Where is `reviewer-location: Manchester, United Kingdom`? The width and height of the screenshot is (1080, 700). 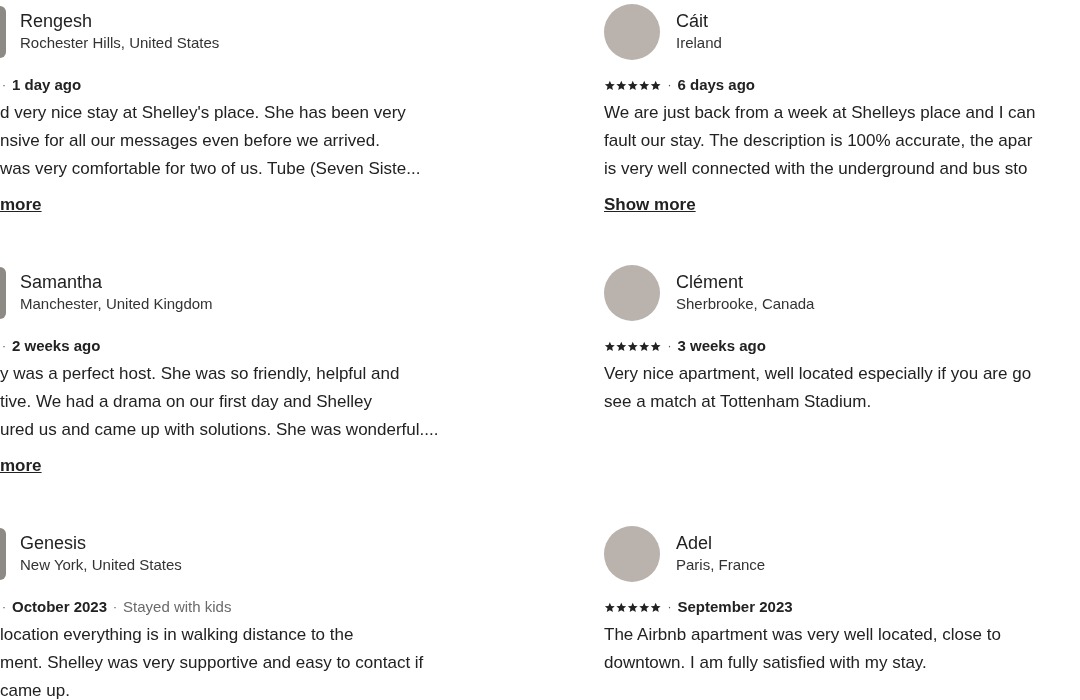
reviewer-location: Manchester, United Kingdom is located at coordinates (116, 304).